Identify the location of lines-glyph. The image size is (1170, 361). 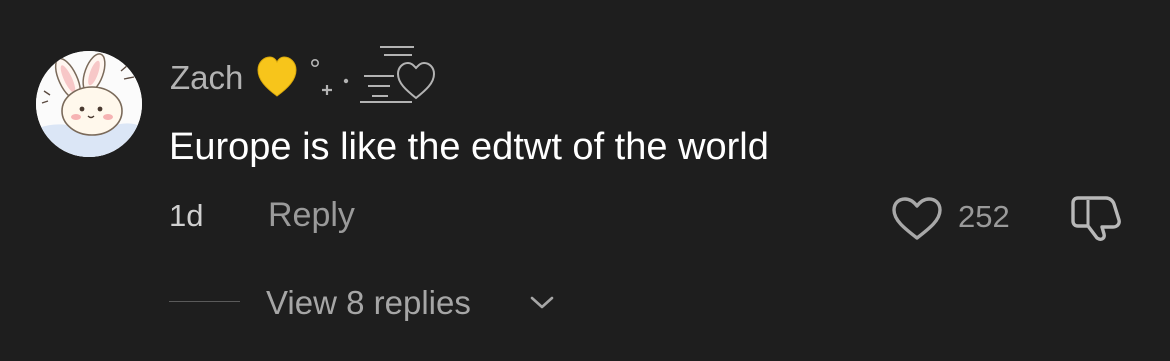
(387, 74).